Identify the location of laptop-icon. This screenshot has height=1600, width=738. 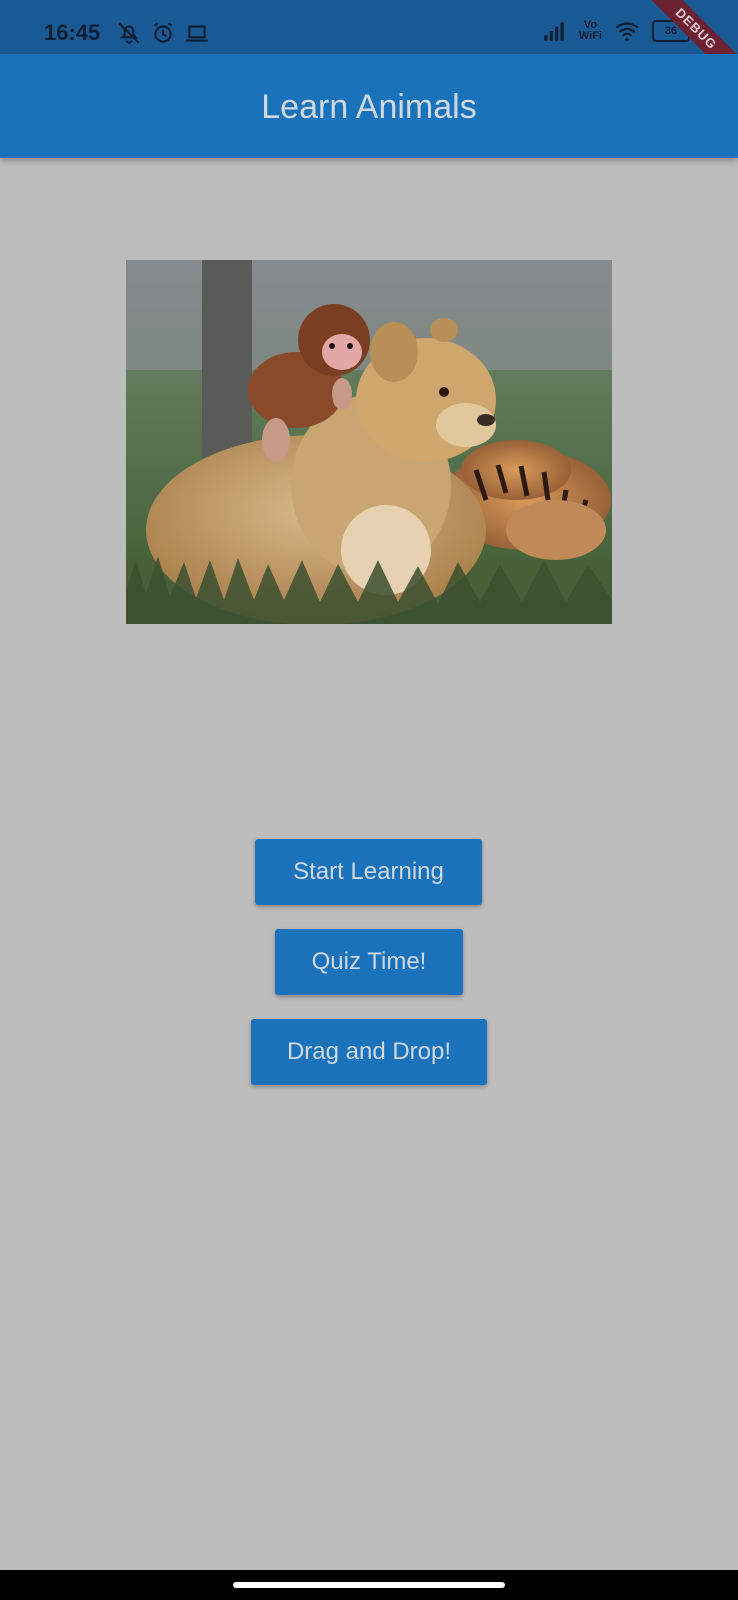
(197, 33).